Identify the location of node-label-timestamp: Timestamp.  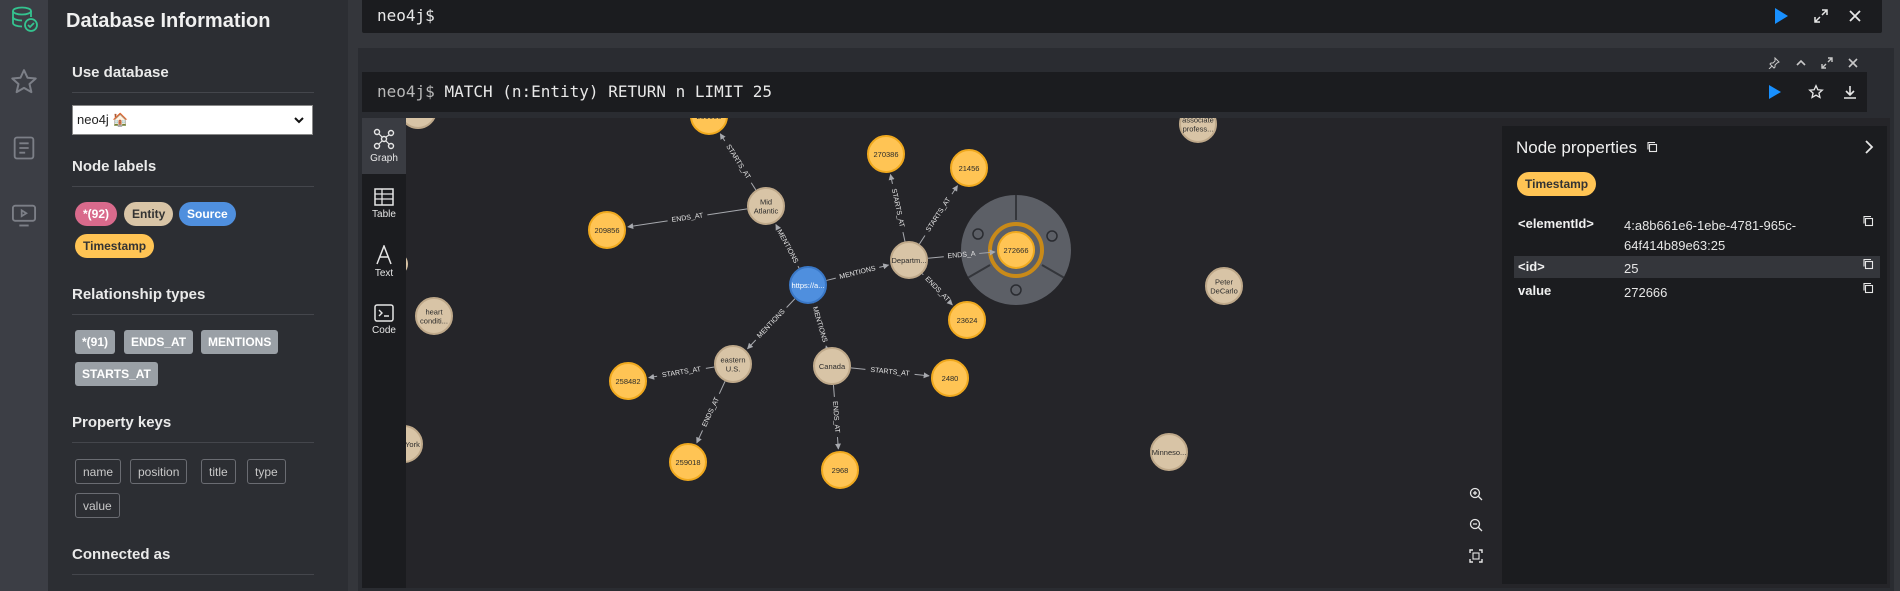
(115, 246).